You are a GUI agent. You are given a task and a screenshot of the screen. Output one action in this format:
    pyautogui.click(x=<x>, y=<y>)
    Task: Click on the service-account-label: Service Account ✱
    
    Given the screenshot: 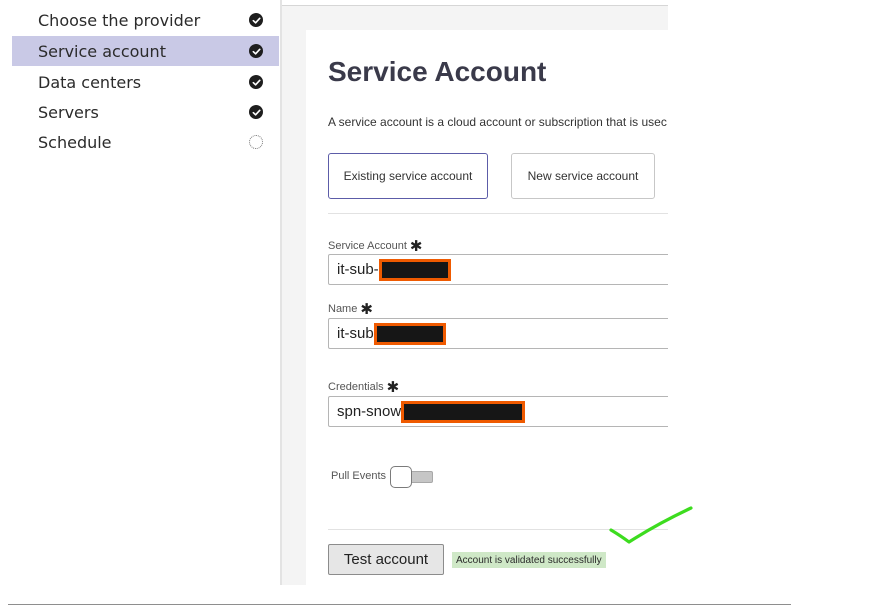 What is the action you would take?
    pyautogui.click(x=375, y=246)
    